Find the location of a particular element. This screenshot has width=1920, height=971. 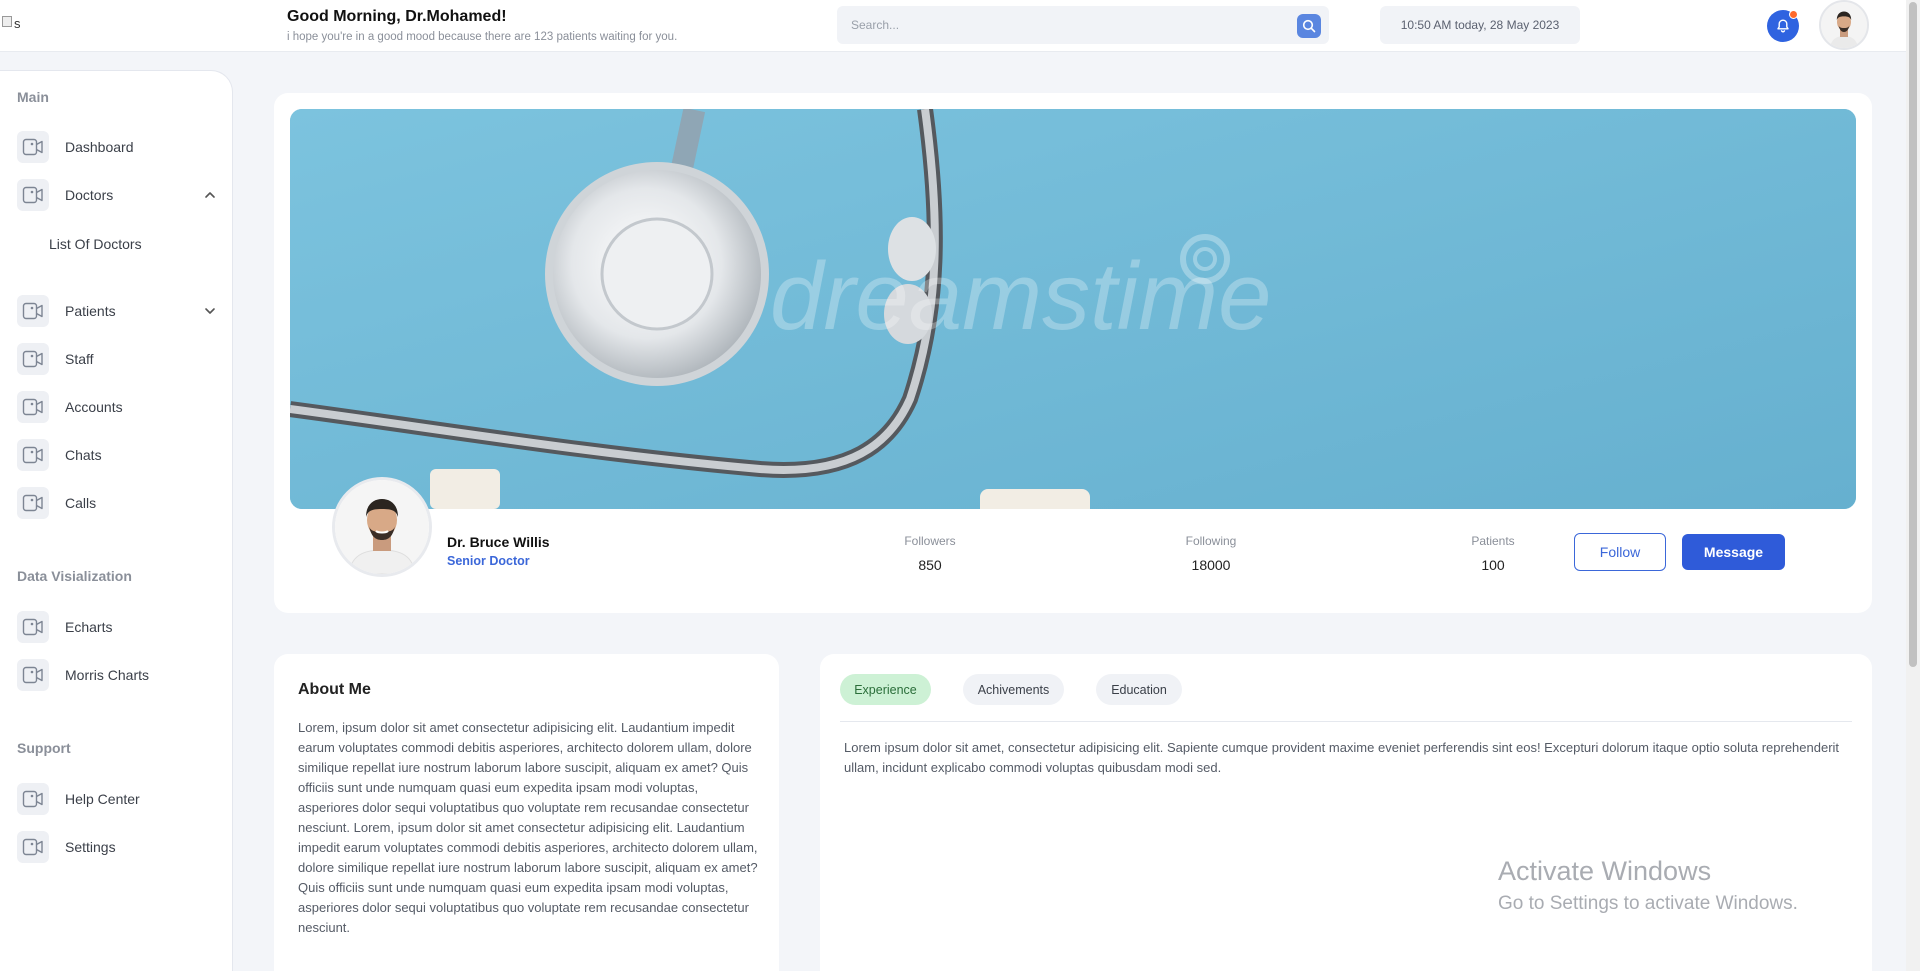

search-bar is located at coordinates (1083, 25).